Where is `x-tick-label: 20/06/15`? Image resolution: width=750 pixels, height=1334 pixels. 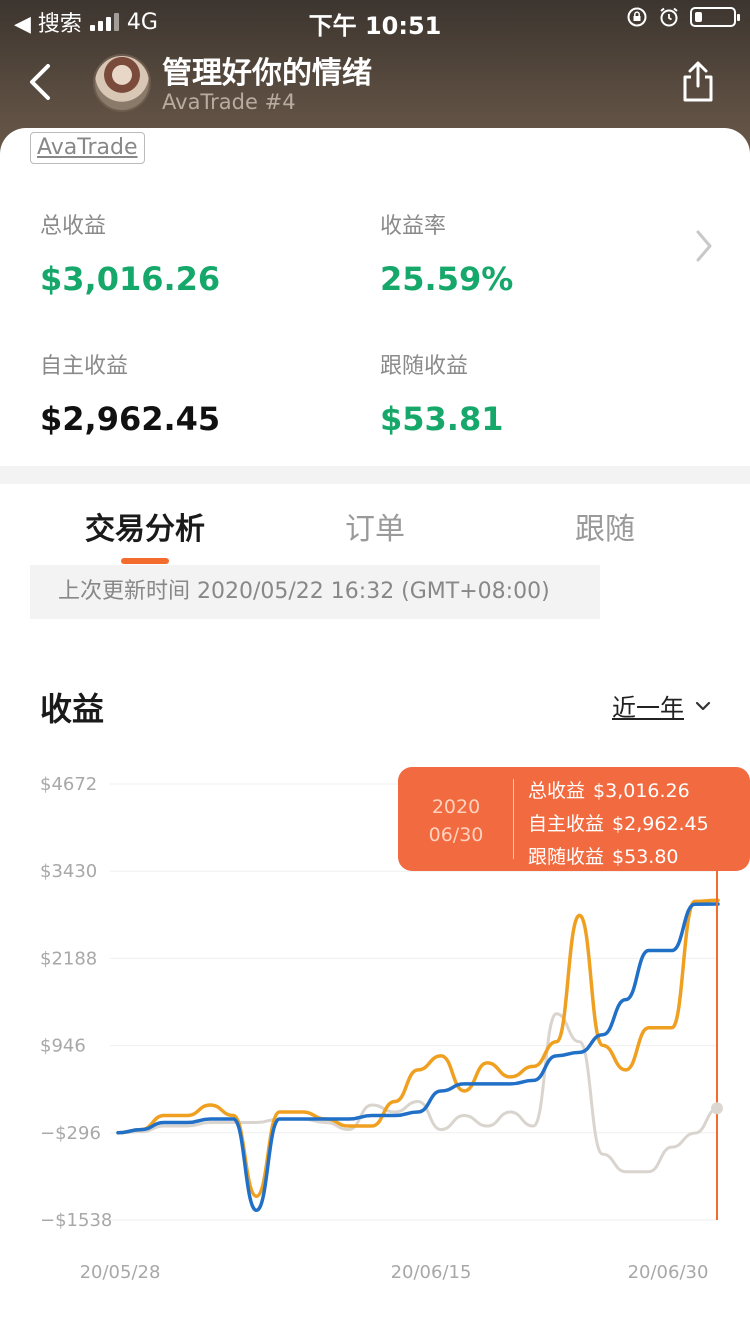
x-tick-label: 20/06/15 is located at coordinates (431, 1272).